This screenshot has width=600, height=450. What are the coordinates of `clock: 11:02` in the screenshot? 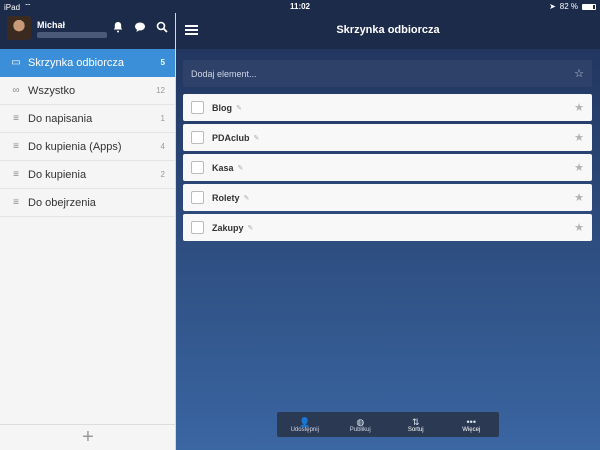 It's located at (300, 6).